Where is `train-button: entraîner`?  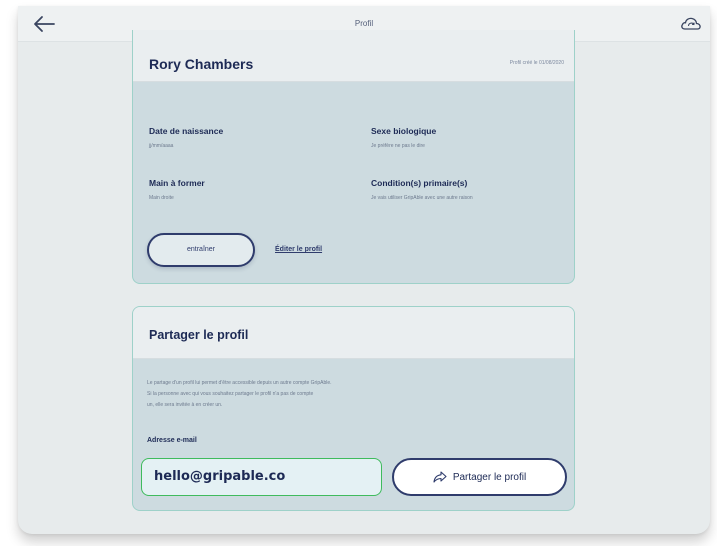 train-button: entraîner is located at coordinates (201, 250).